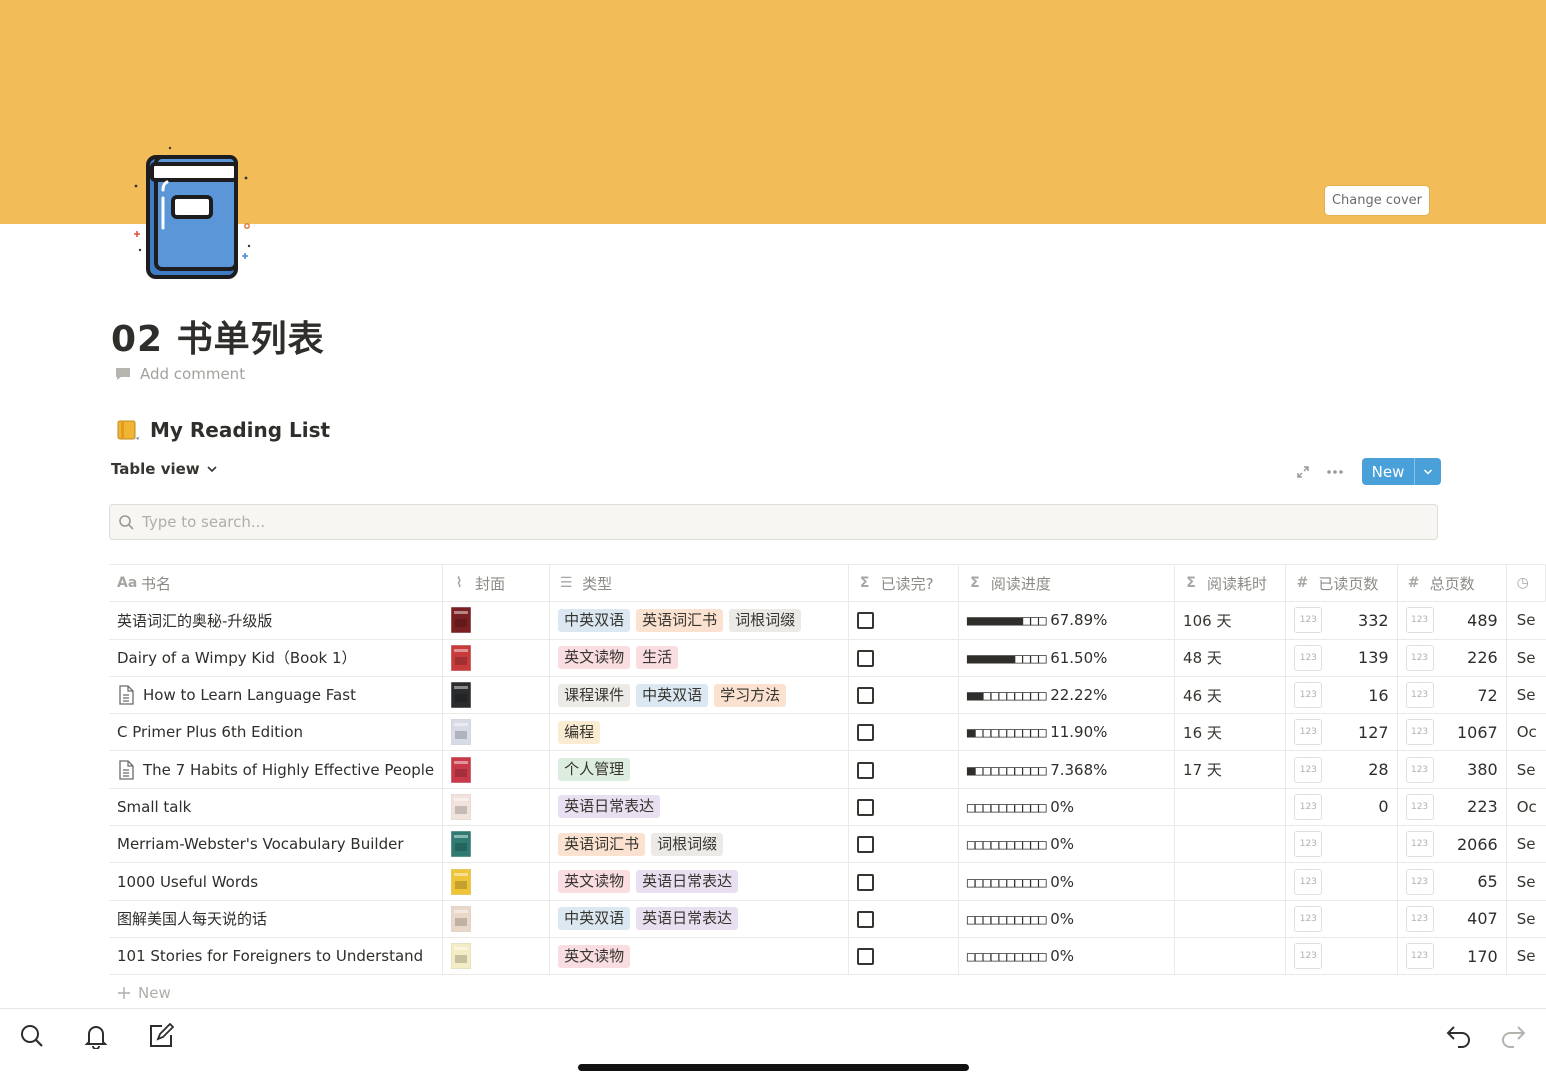 The image size is (1546, 1080). Describe the element at coordinates (699, 732) in the screenshot. I see `cell-type: 编程` at that location.